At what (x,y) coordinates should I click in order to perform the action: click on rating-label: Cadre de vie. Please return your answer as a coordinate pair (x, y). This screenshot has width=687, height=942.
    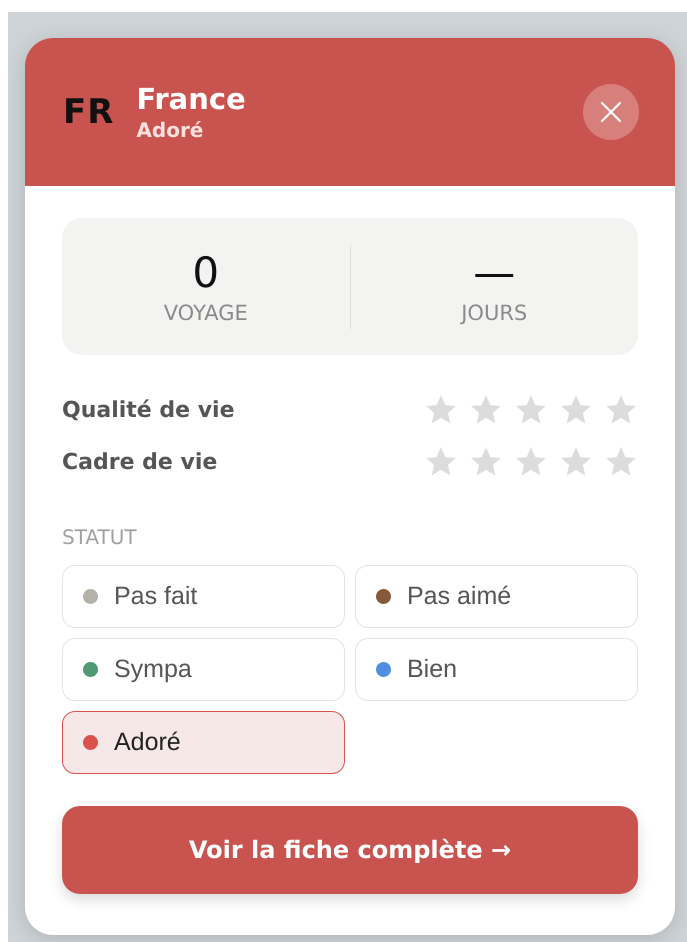
    Looking at the image, I should click on (140, 462).